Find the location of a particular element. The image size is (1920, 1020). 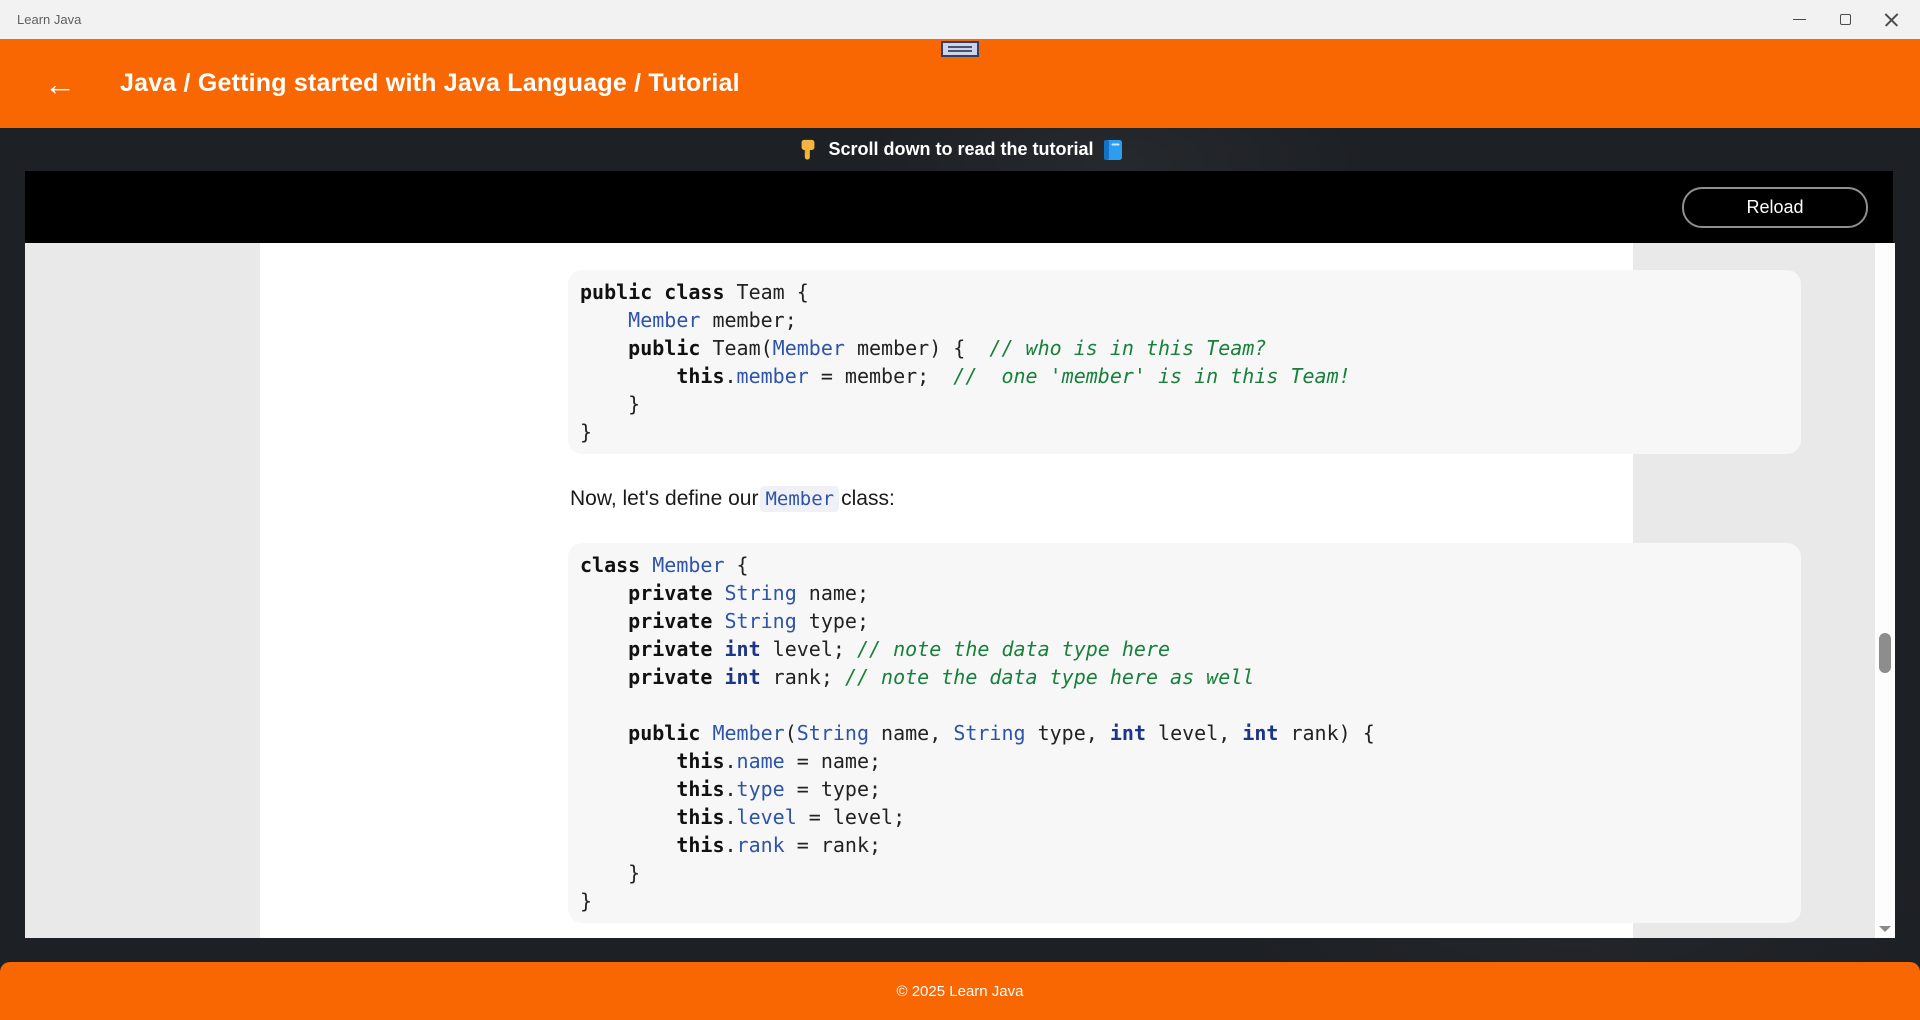

app-footer: © 2025 Learn Java is located at coordinates (960, 991).